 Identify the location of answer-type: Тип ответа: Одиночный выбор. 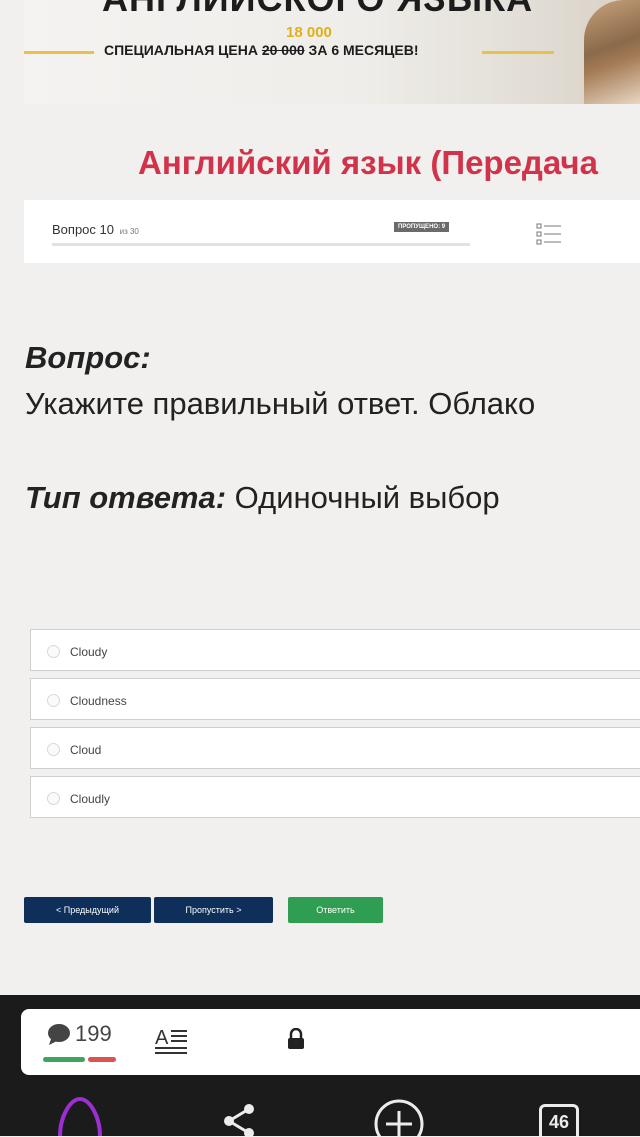
(262, 498).